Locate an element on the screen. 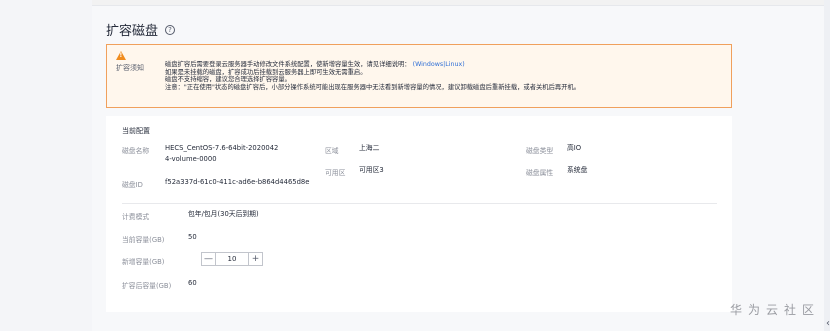 The image size is (830, 331). link-close-paren: ) is located at coordinates (463, 64).